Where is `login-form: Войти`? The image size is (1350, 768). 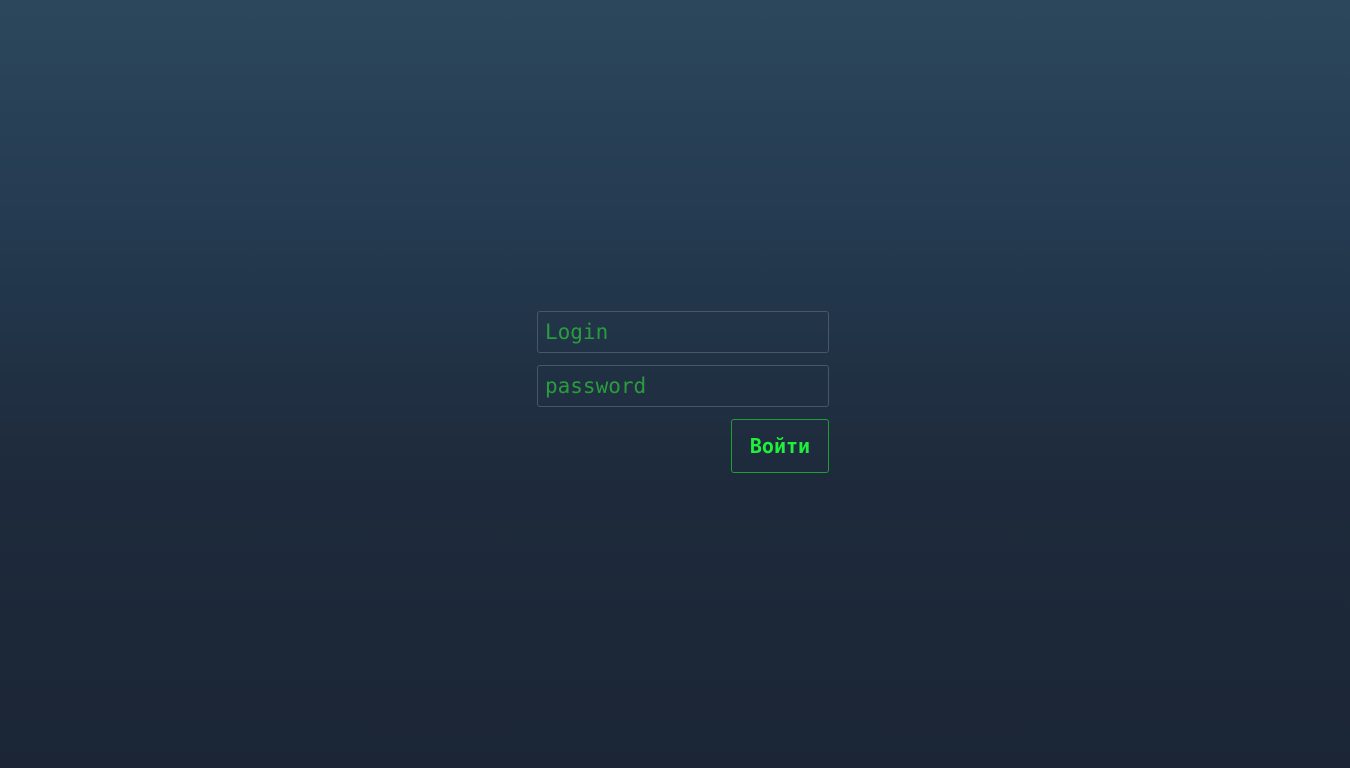 login-form: Войти is located at coordinates (683, 392).